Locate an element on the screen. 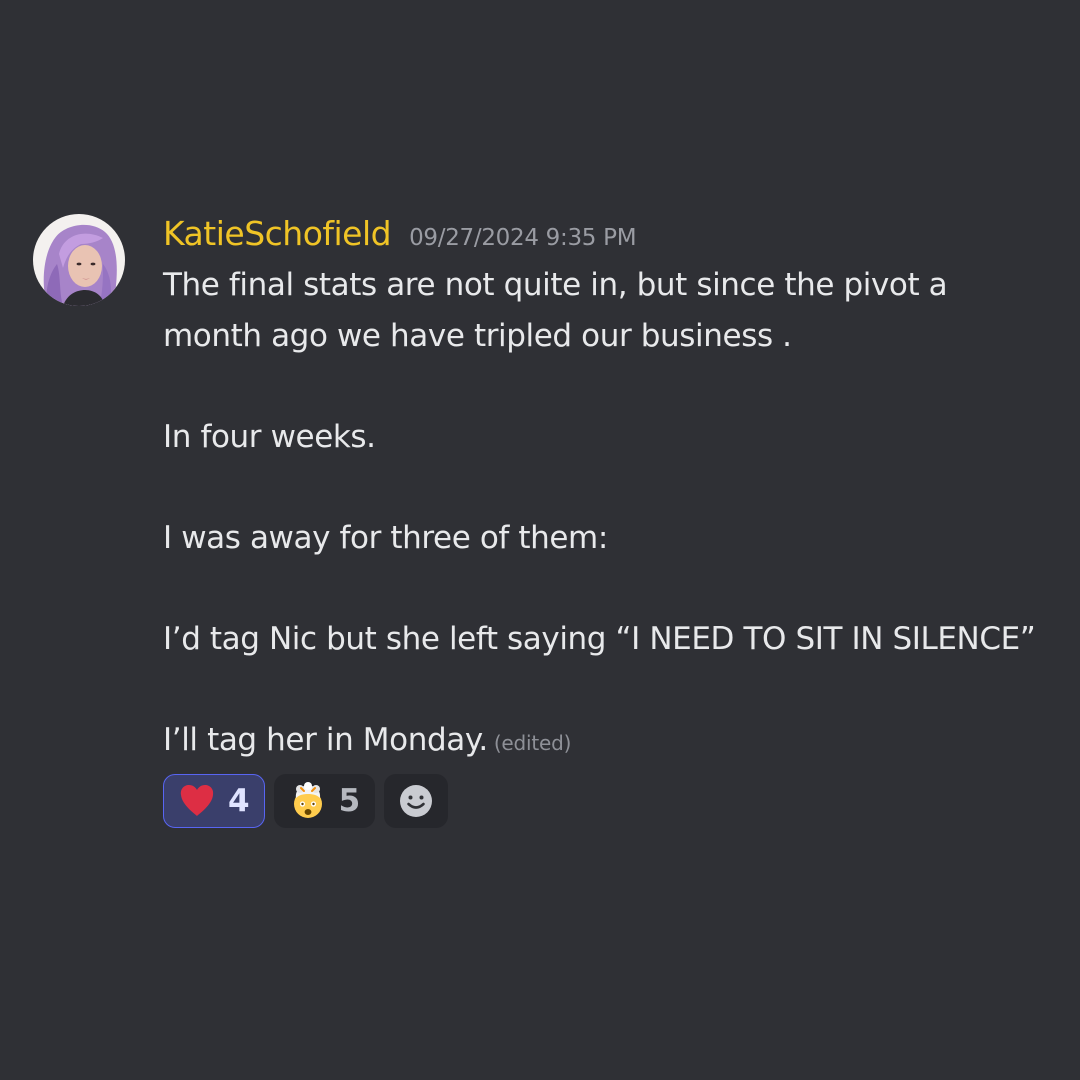  reactions-bar: 4 5 is located at coordinates (603, 801).